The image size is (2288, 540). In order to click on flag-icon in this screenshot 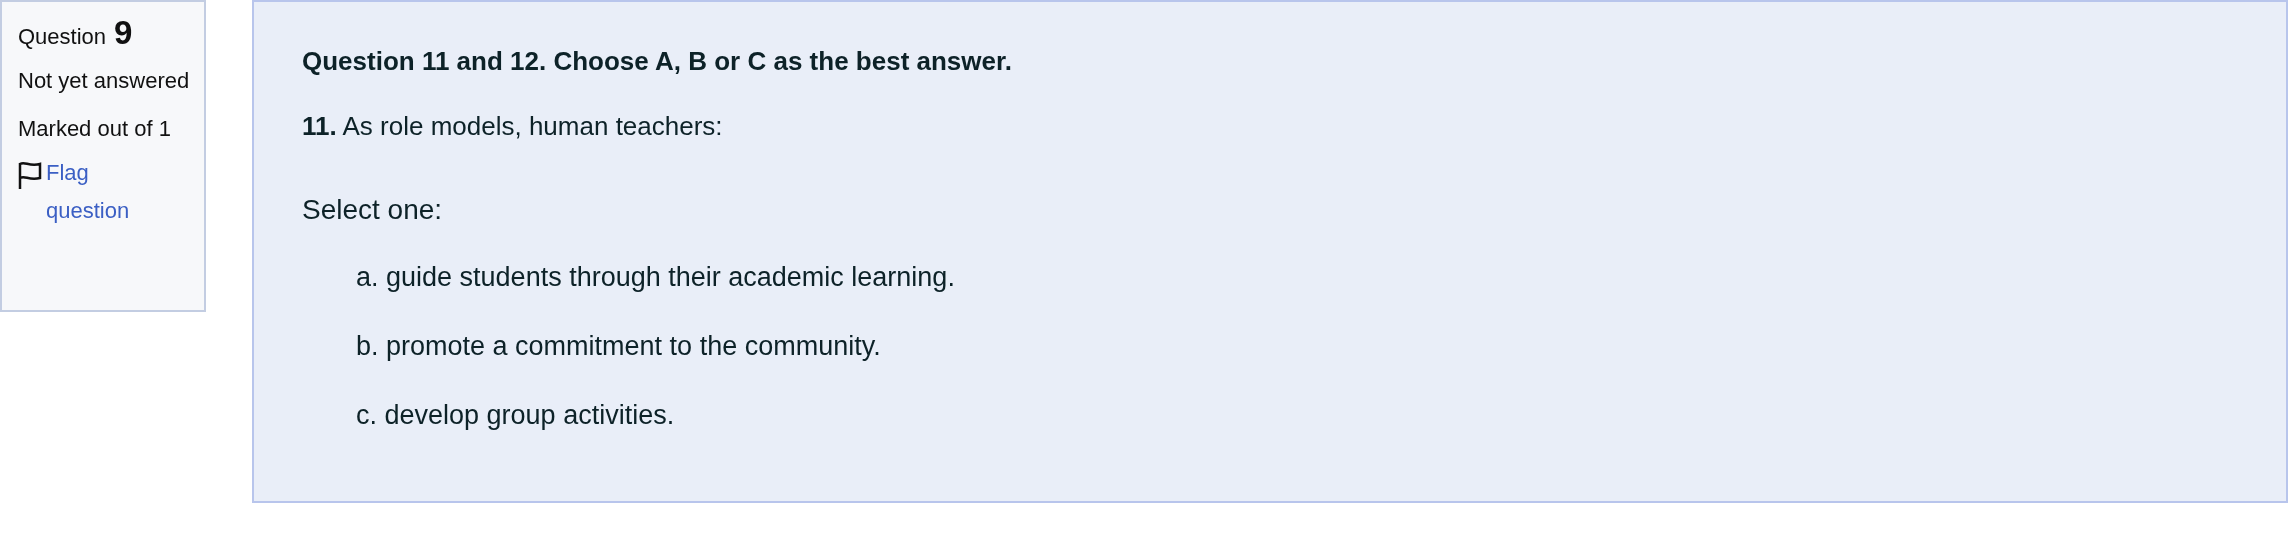, I will do `click(30, 175)`.